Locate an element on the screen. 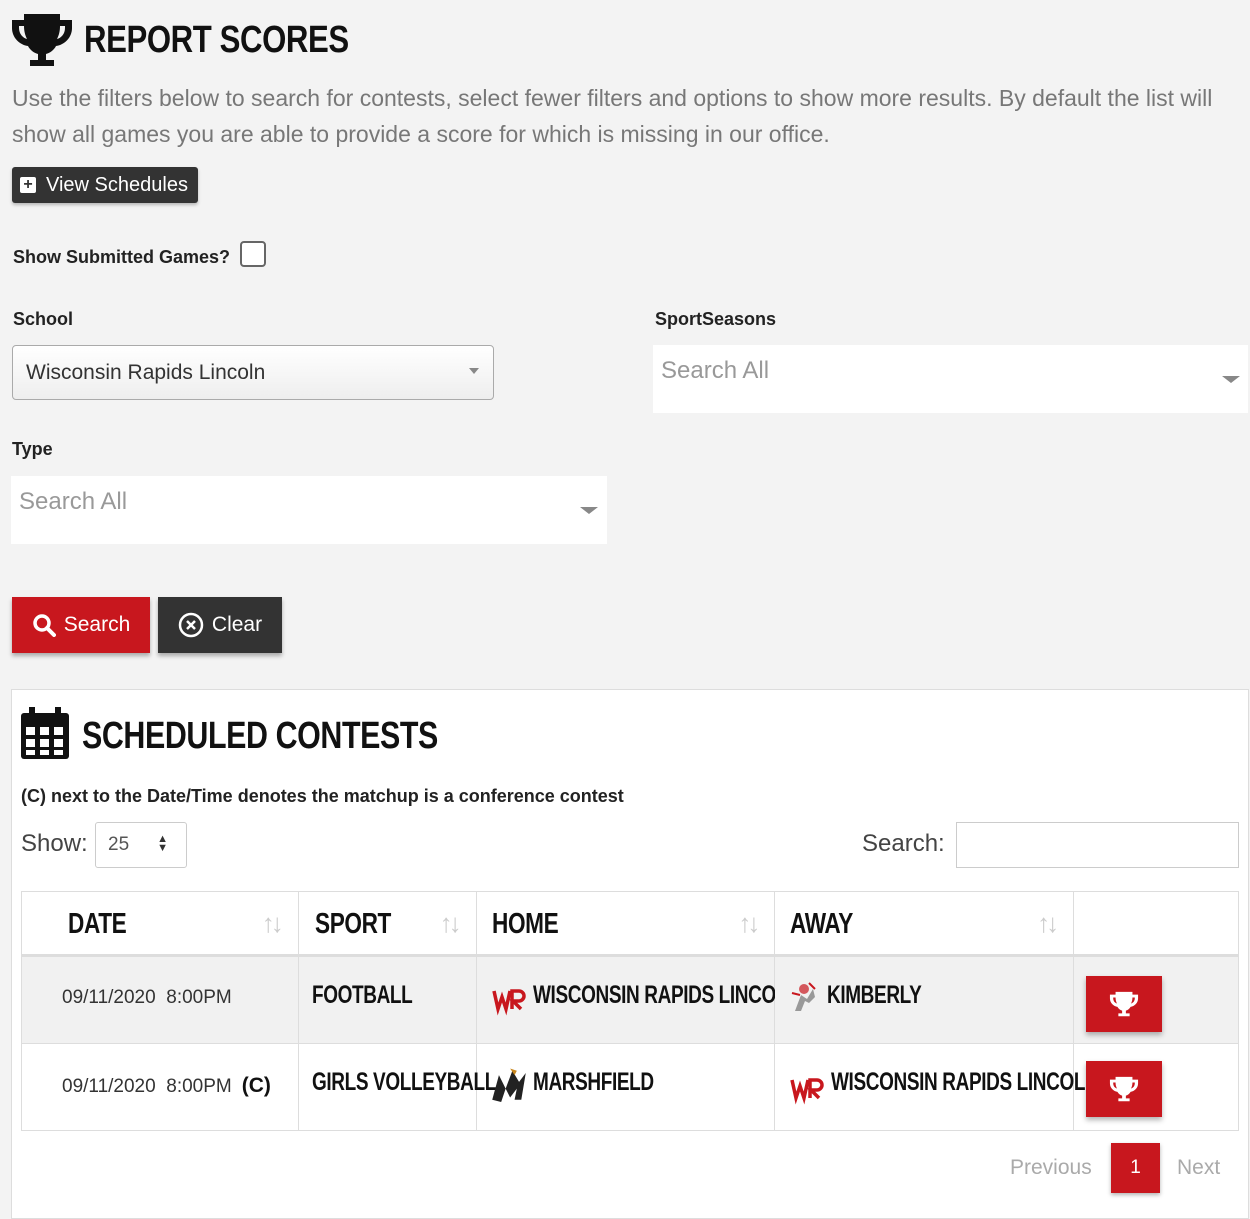 Image resolution: width=1250 pixels, height=1219 pixels. date-cell: 09/11/2020 8:00PM is located at coordinates (160, 999).